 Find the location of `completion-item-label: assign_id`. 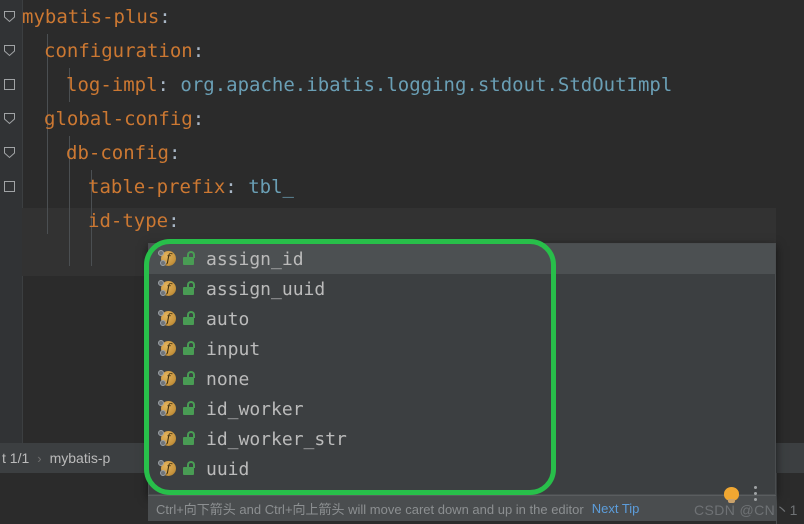

completion-item-label: assign_id is located at coordinates (255, 259).